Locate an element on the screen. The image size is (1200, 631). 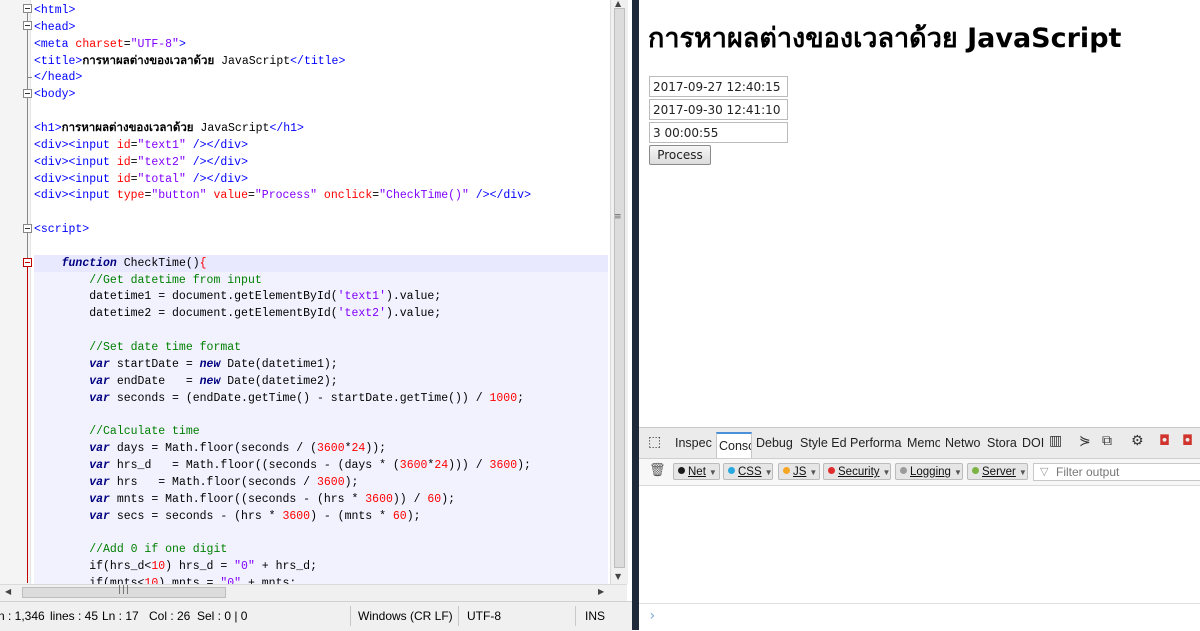
code-line: <html> is located at coordinates (55, 10).